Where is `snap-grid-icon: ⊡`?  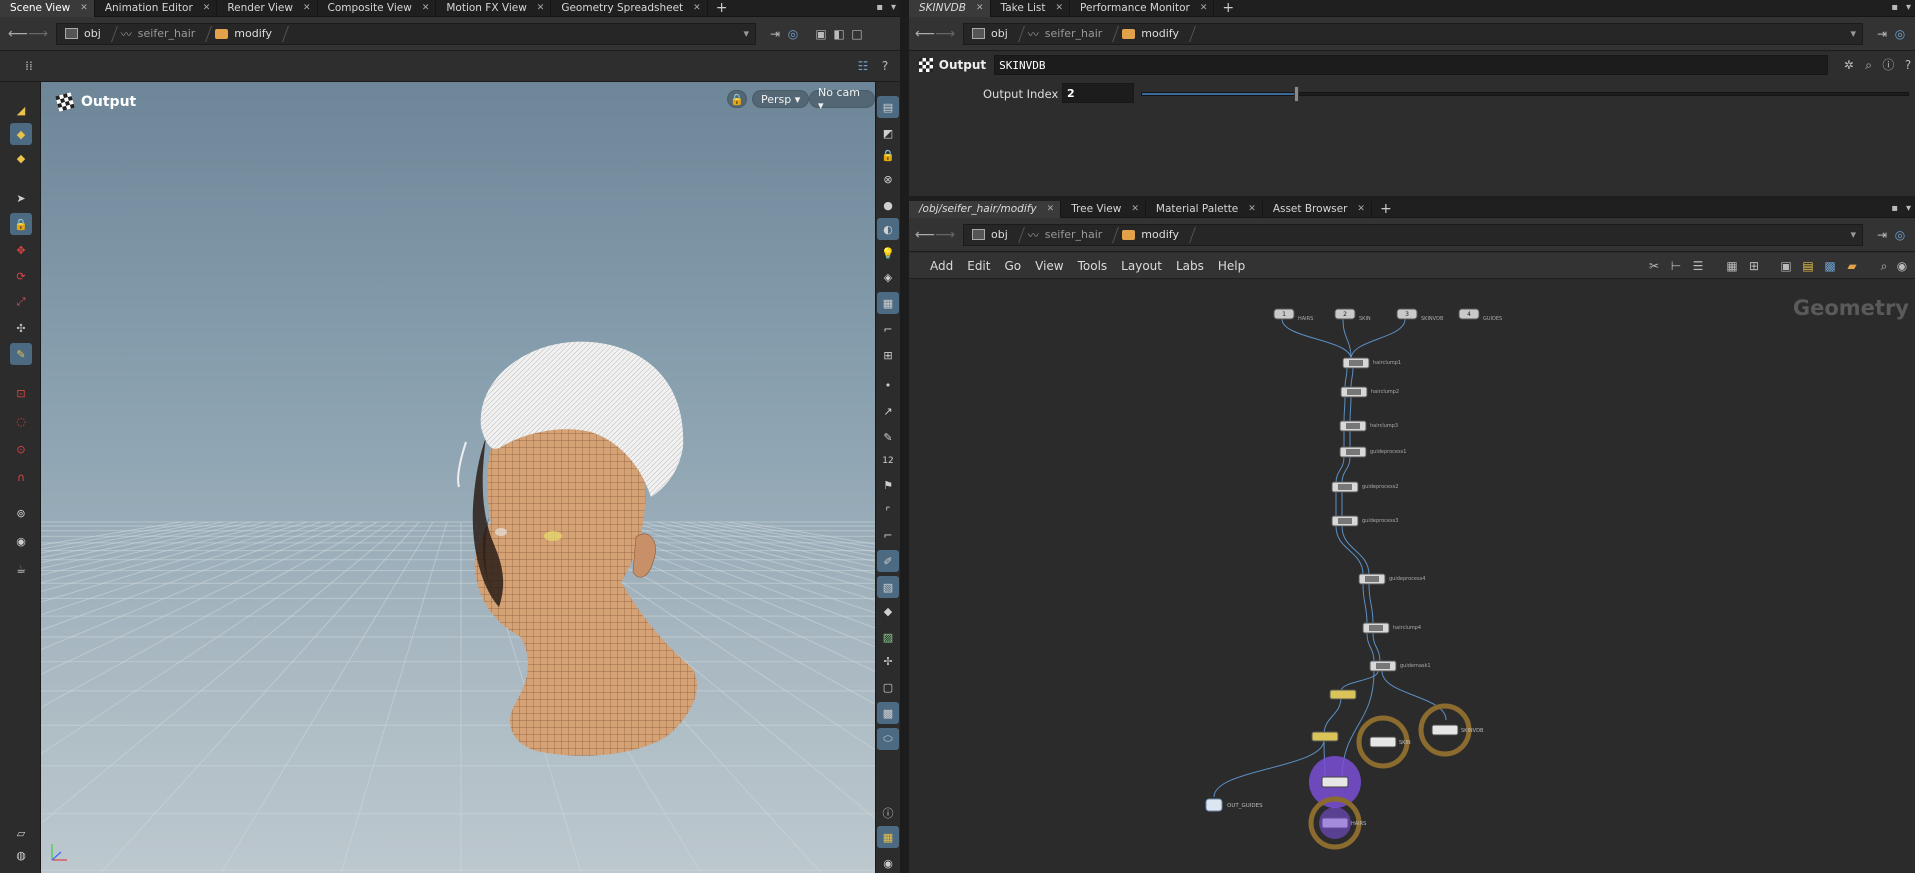 snap-grid-icon: ⊡ is located at coordinates (21, 393).